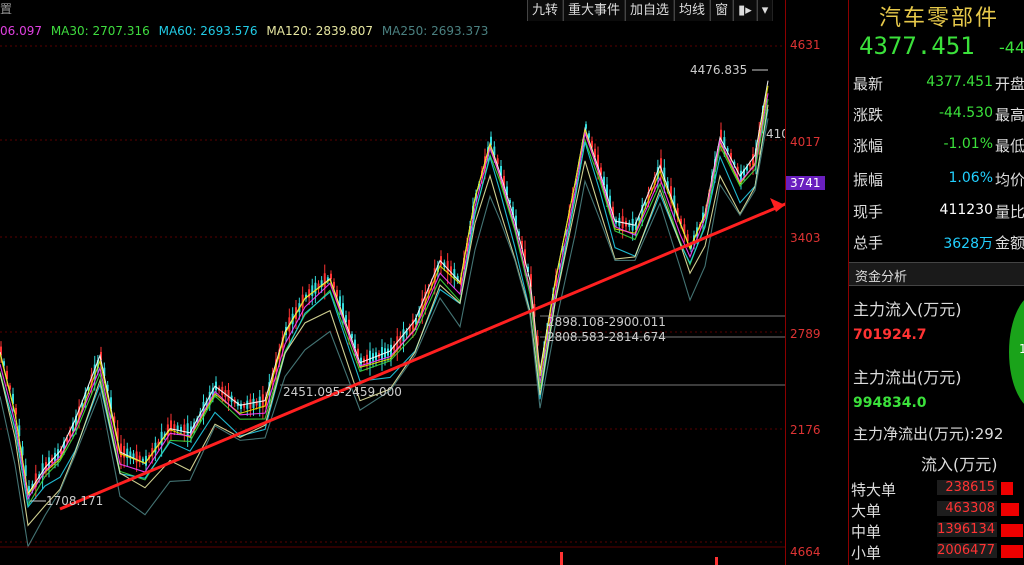  I want to click on pin-icon: ▮▸, so click(745, 10).